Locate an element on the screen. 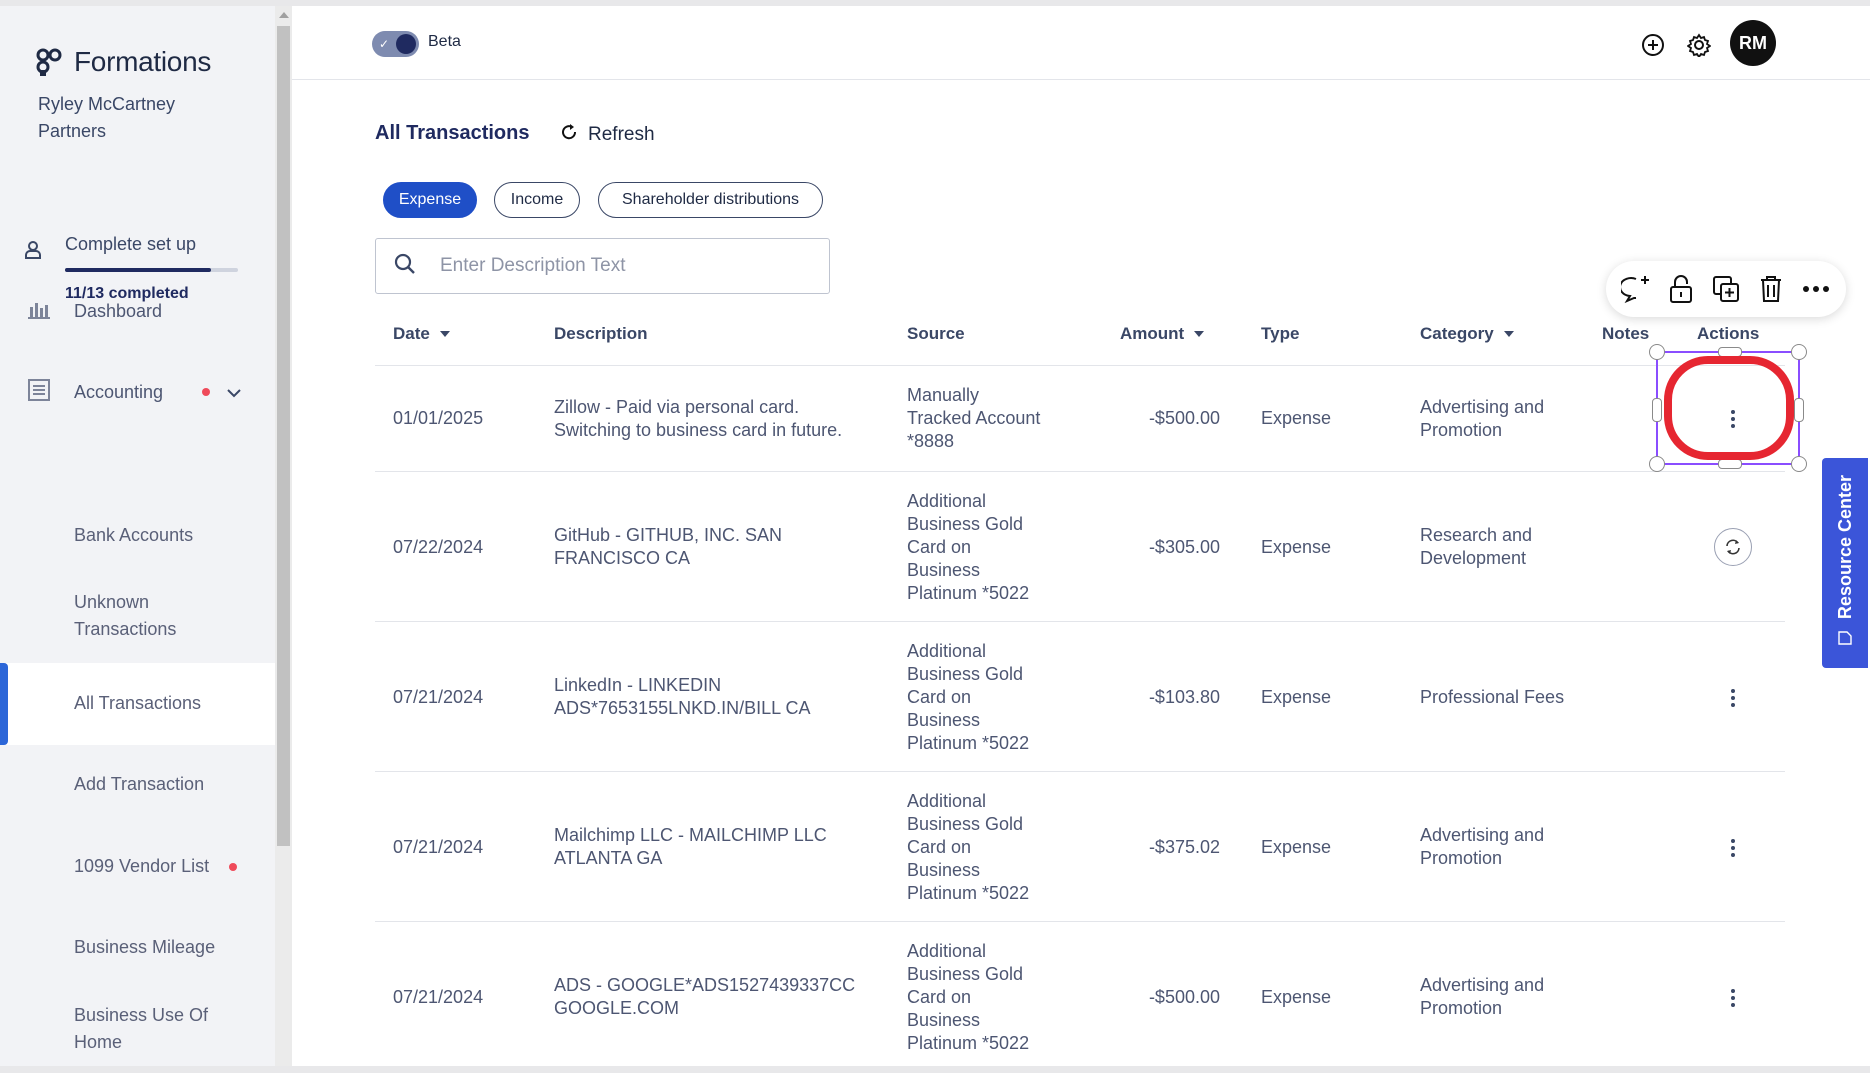 The width and height of the screenshot is (1870, 1073). column-label: Actions is located at coordinates (1728, 333).